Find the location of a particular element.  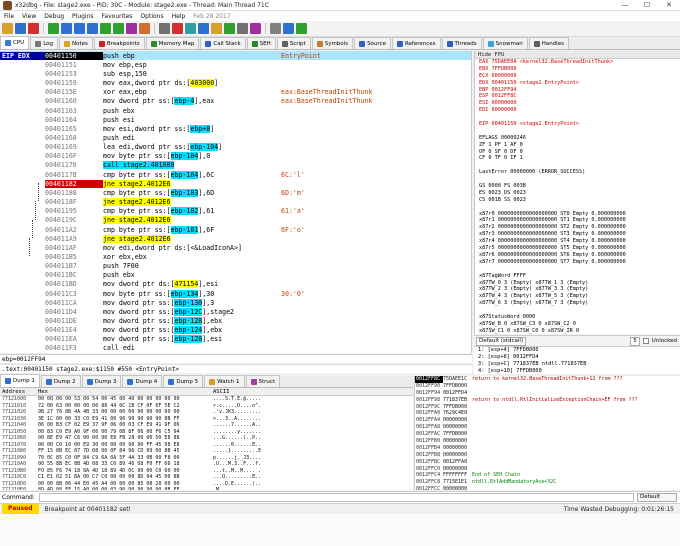

labels-icon is located at coordinates (203, 28).